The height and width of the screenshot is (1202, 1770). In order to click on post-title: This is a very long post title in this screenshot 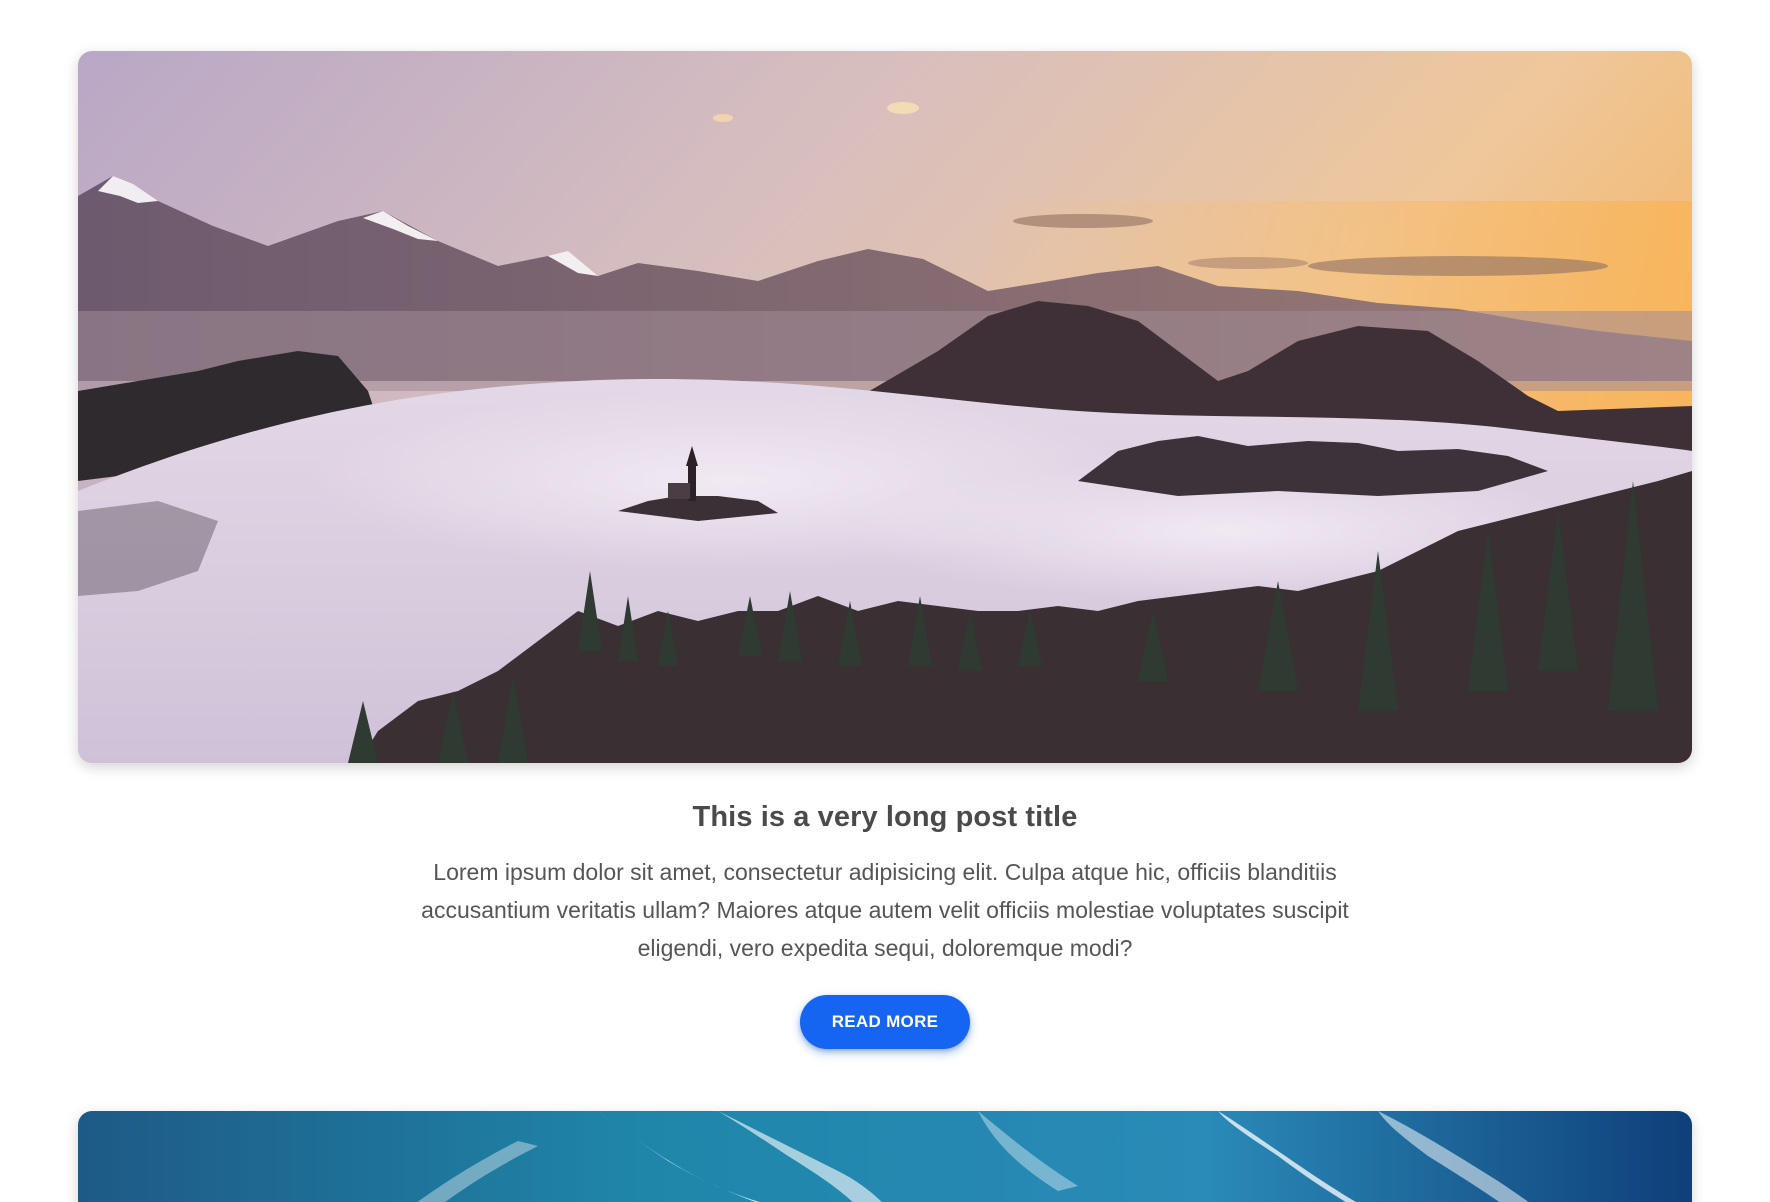, I will do `click(885, 817)`.